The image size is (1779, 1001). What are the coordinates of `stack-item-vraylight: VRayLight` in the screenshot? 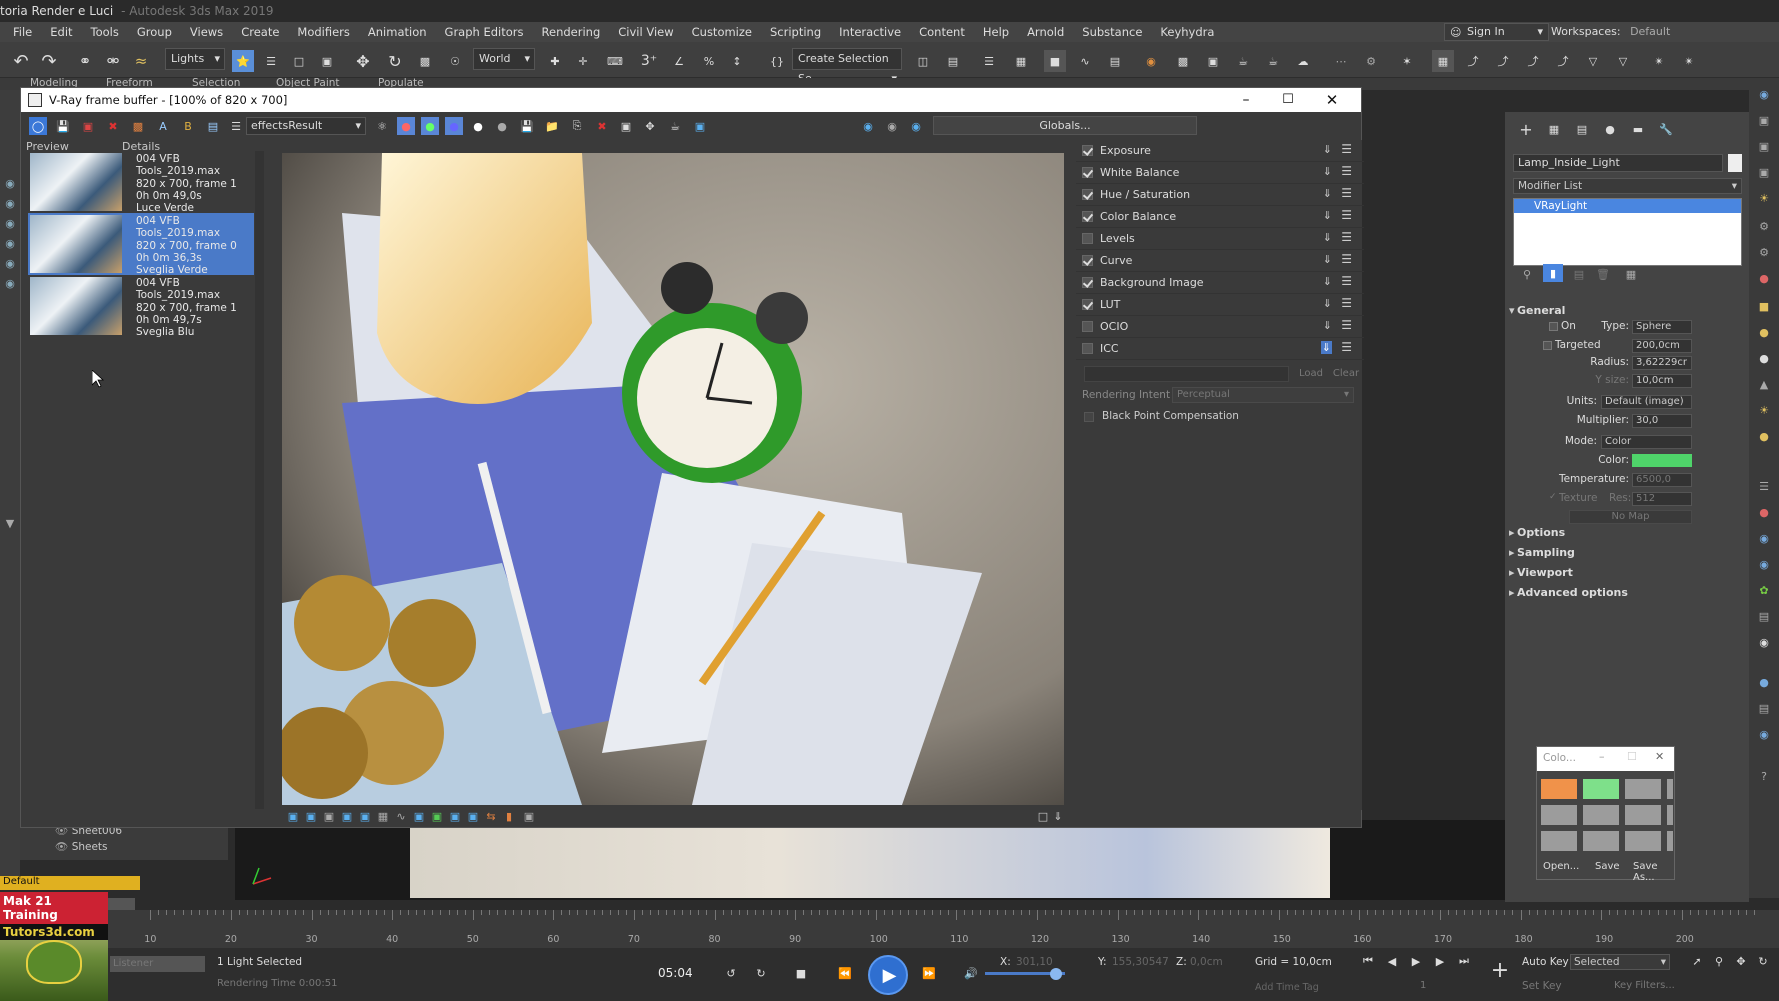 It's located at (1627, 206).